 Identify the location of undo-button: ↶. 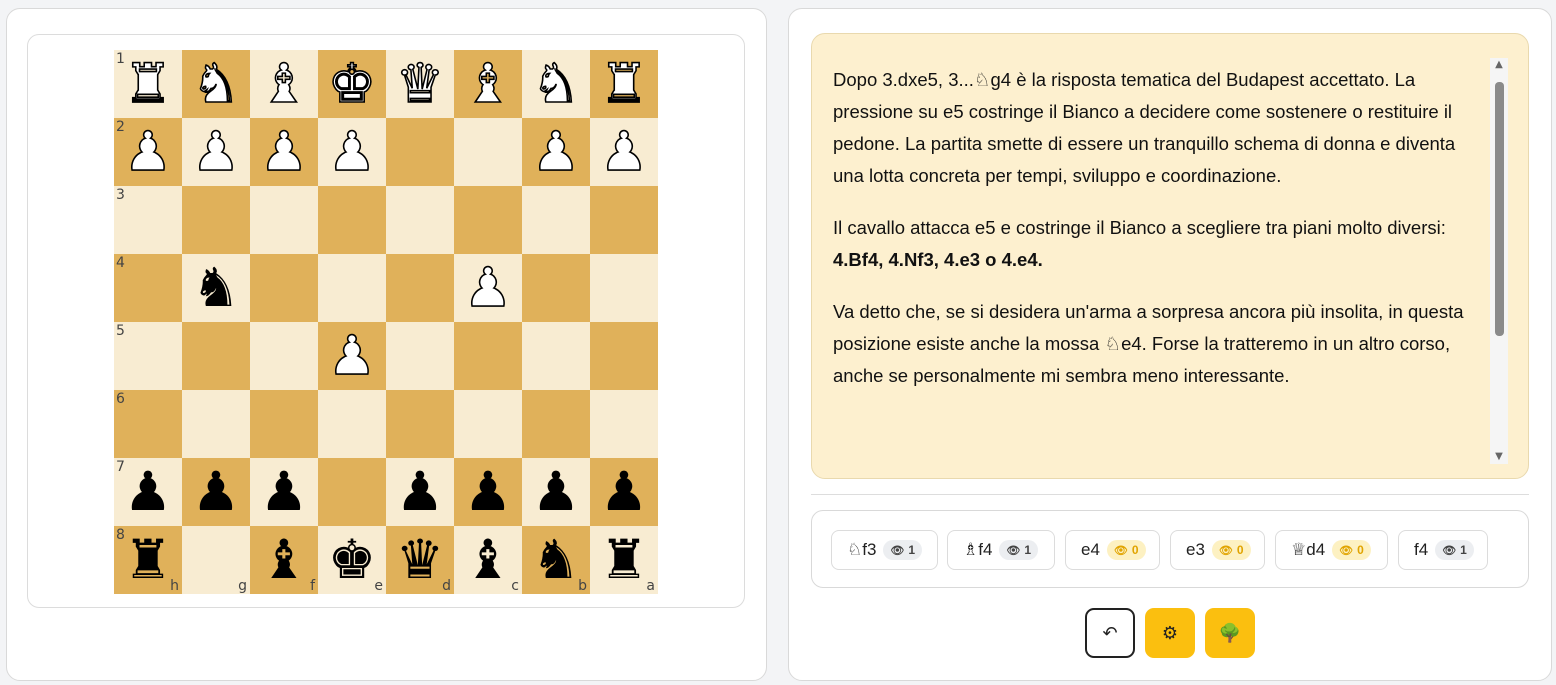
(1110, 633).